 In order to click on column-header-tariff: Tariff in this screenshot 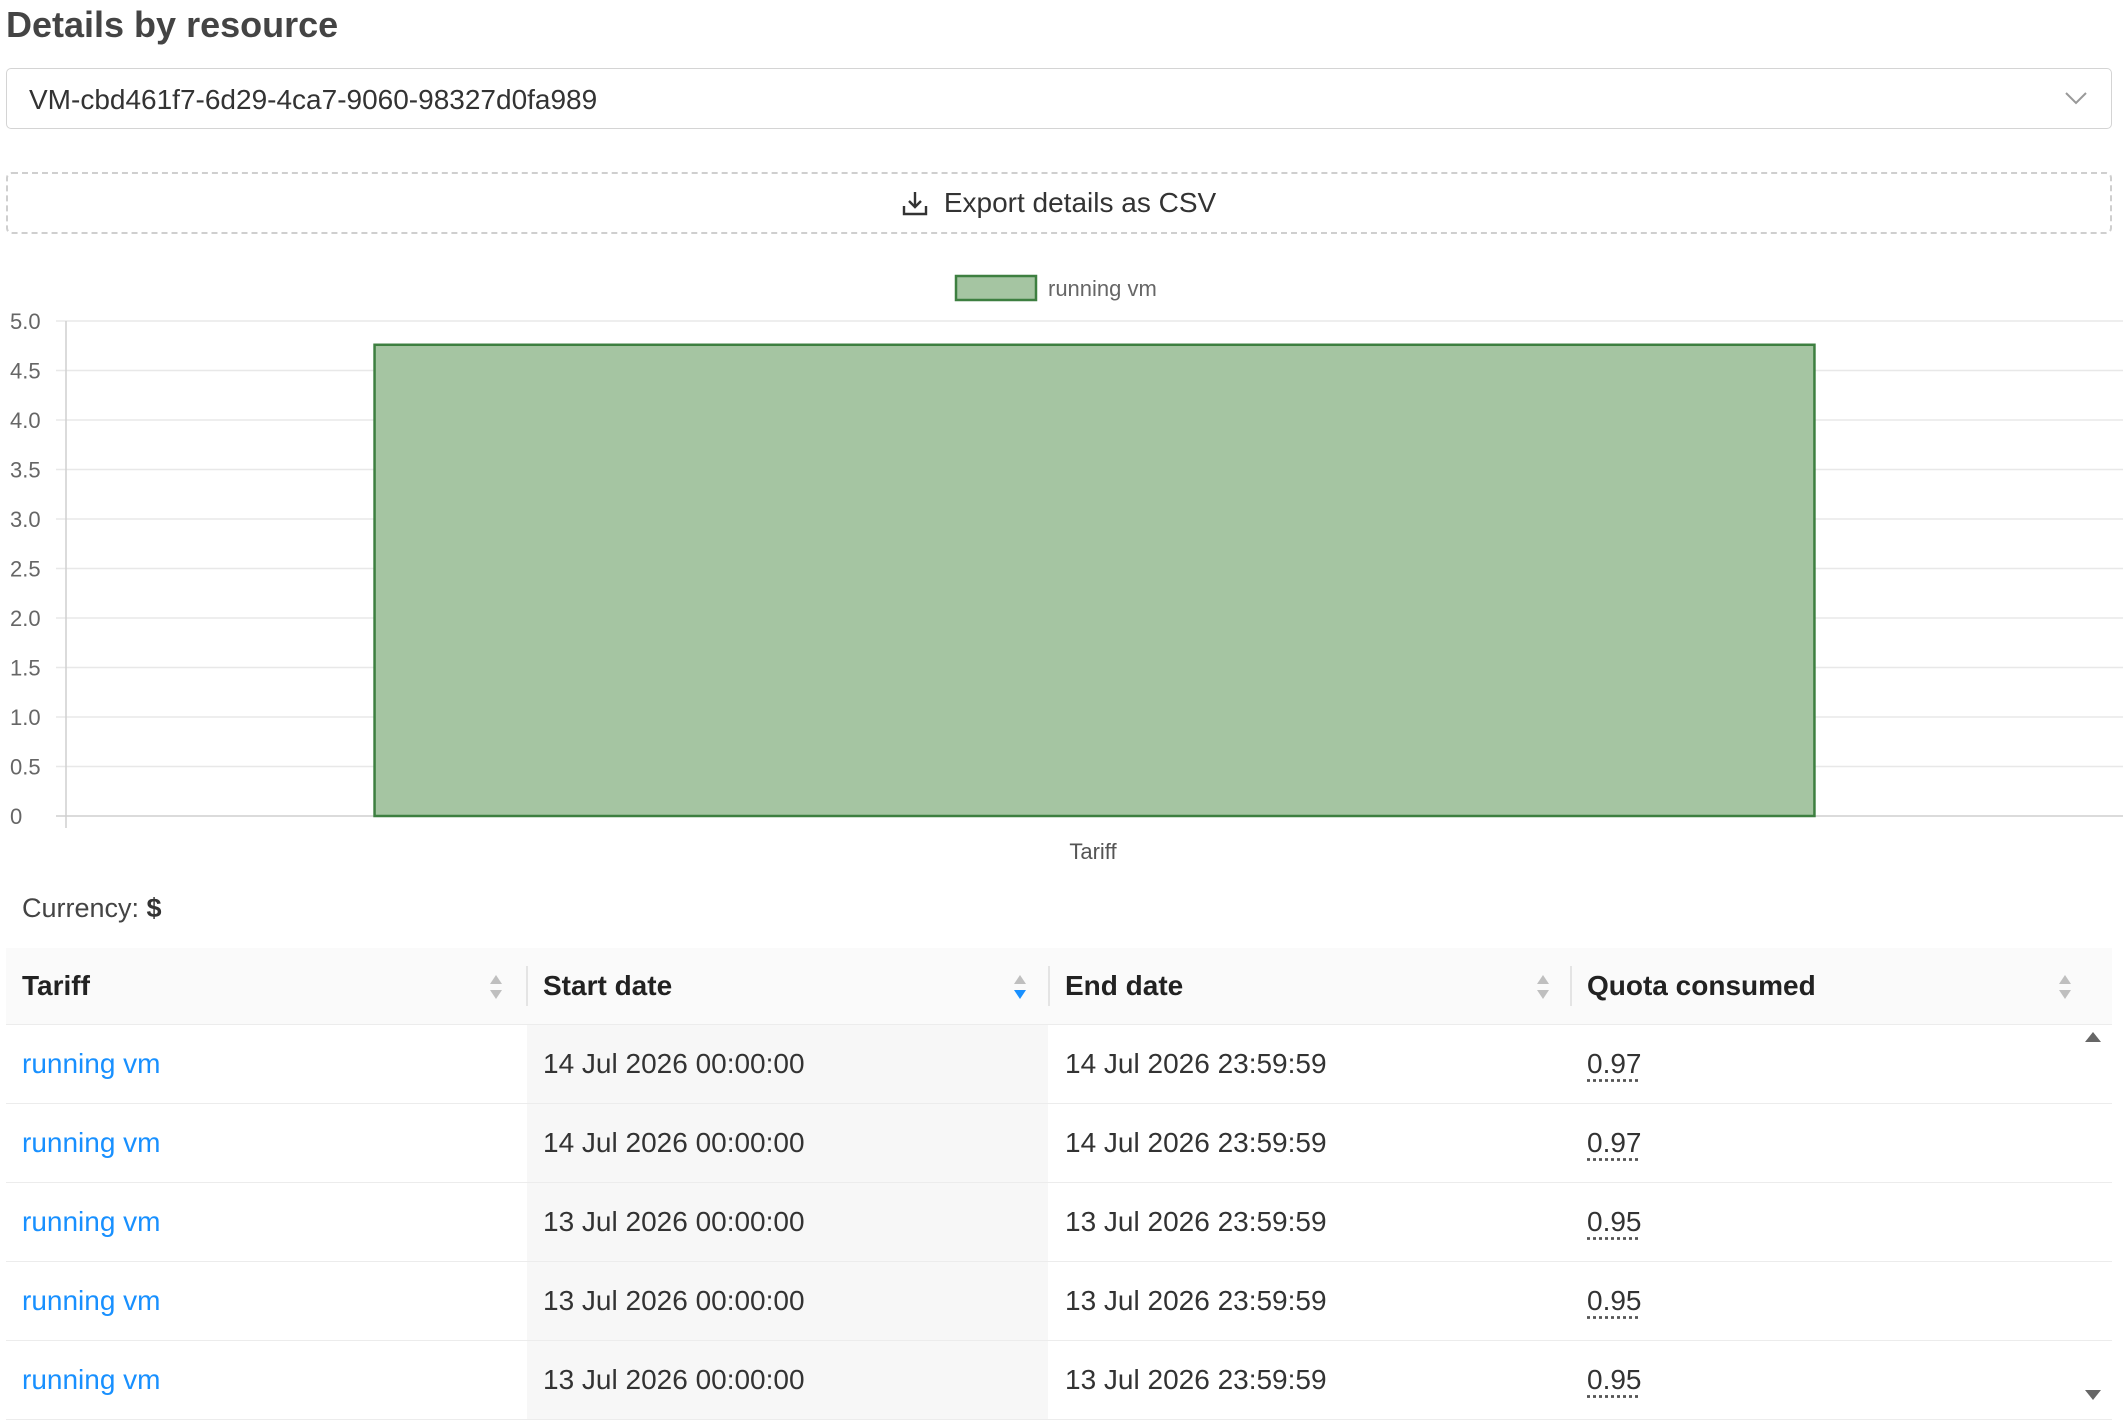, I will do `click(266, 986)`.